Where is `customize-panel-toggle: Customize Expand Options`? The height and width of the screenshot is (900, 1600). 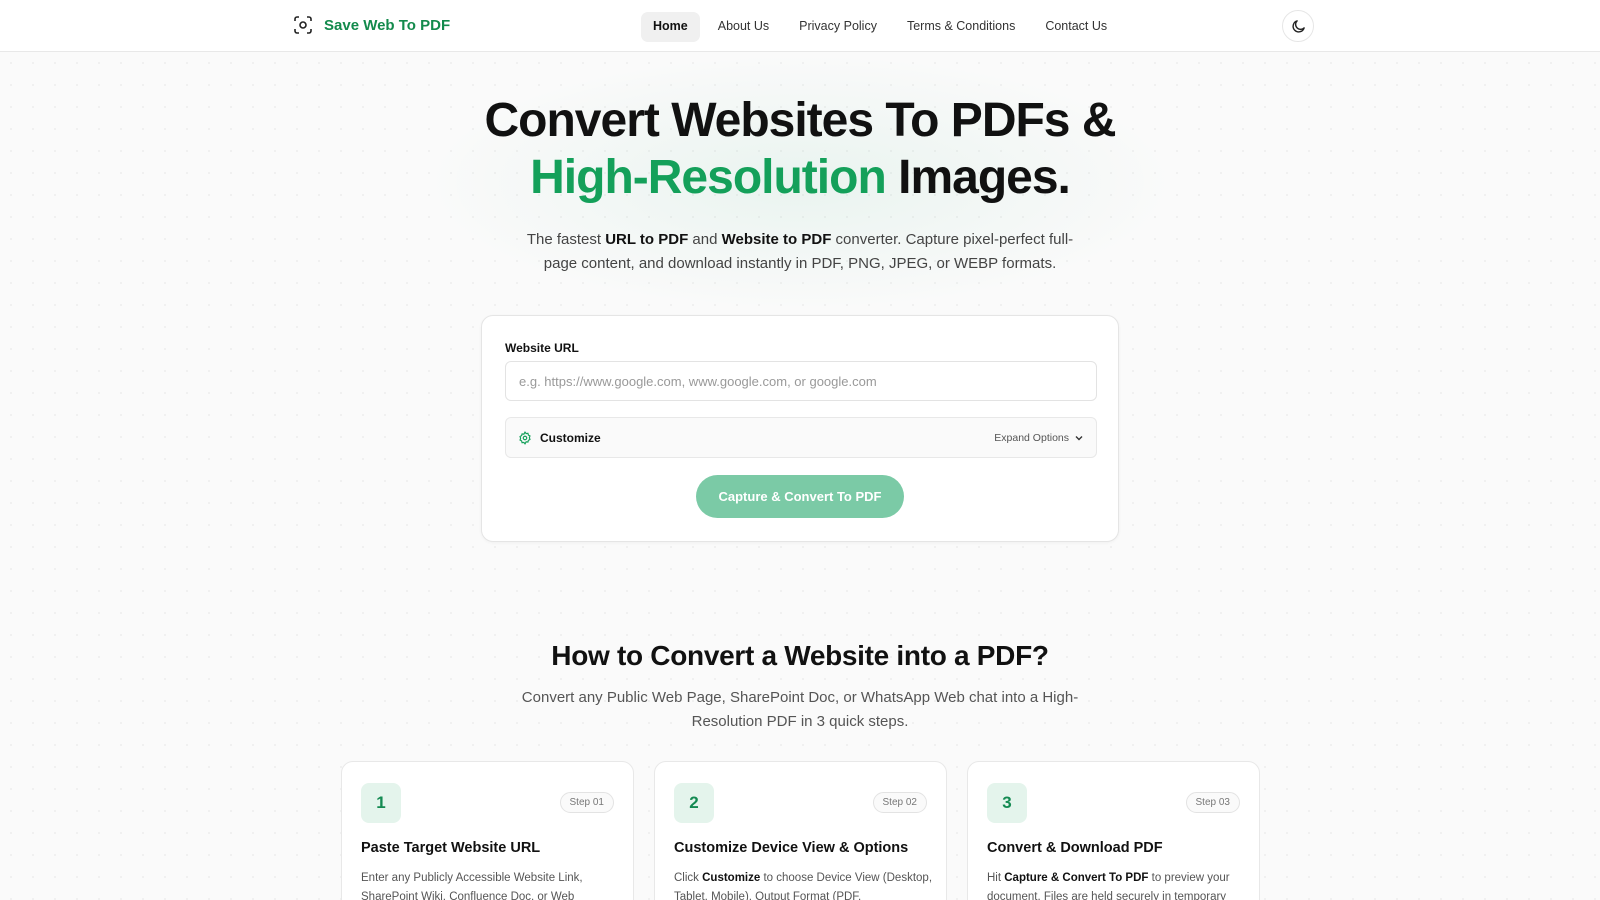
customize-panel-toggle: Customize Expand Options is located at coordinates (801, 437).